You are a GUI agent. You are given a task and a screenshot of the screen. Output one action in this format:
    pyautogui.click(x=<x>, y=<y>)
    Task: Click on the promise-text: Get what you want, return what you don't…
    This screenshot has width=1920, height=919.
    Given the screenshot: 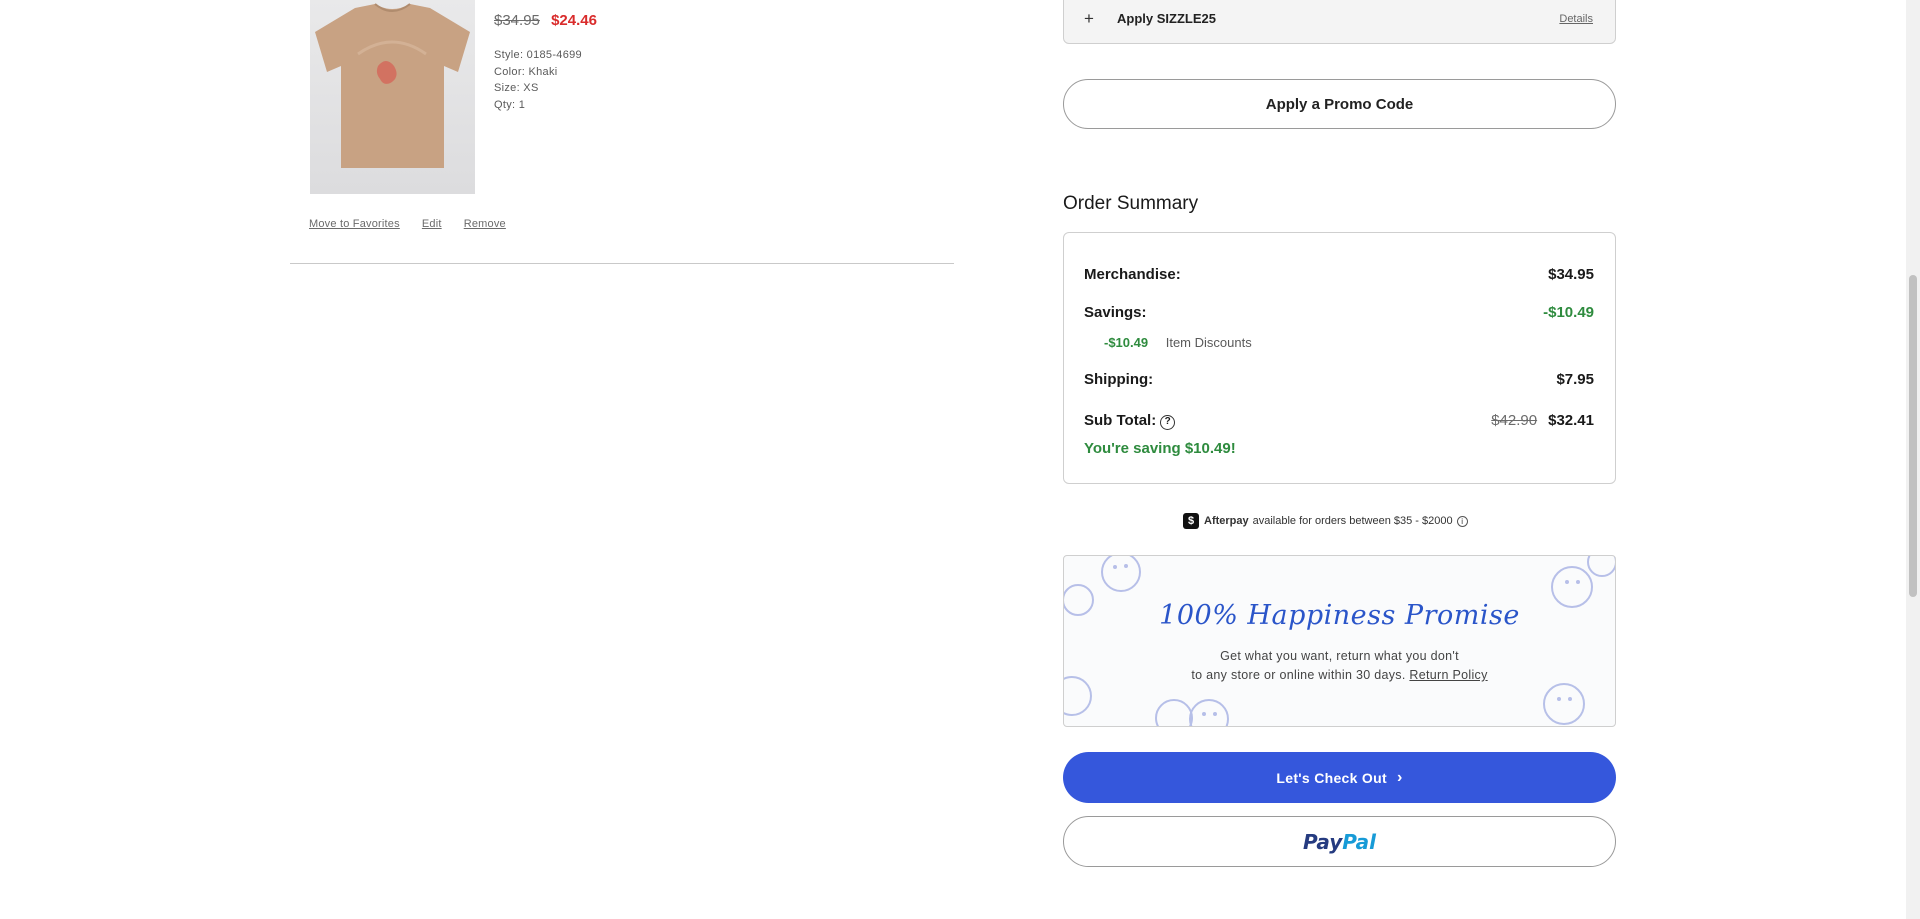 What is the action you would take?
    pyautogui.click(x=1339, y=666)
    